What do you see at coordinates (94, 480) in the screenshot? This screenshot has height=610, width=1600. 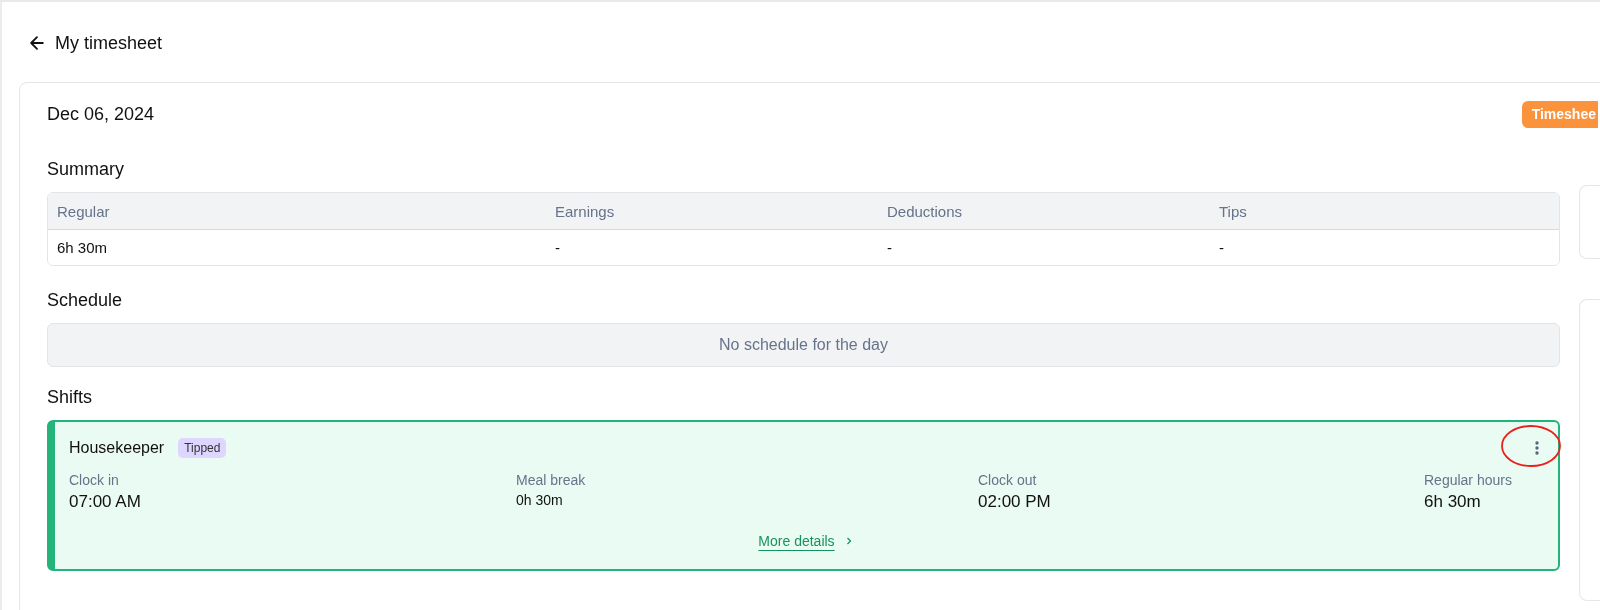 I see `field-label: Clock in` at bounding box center [94, 480].